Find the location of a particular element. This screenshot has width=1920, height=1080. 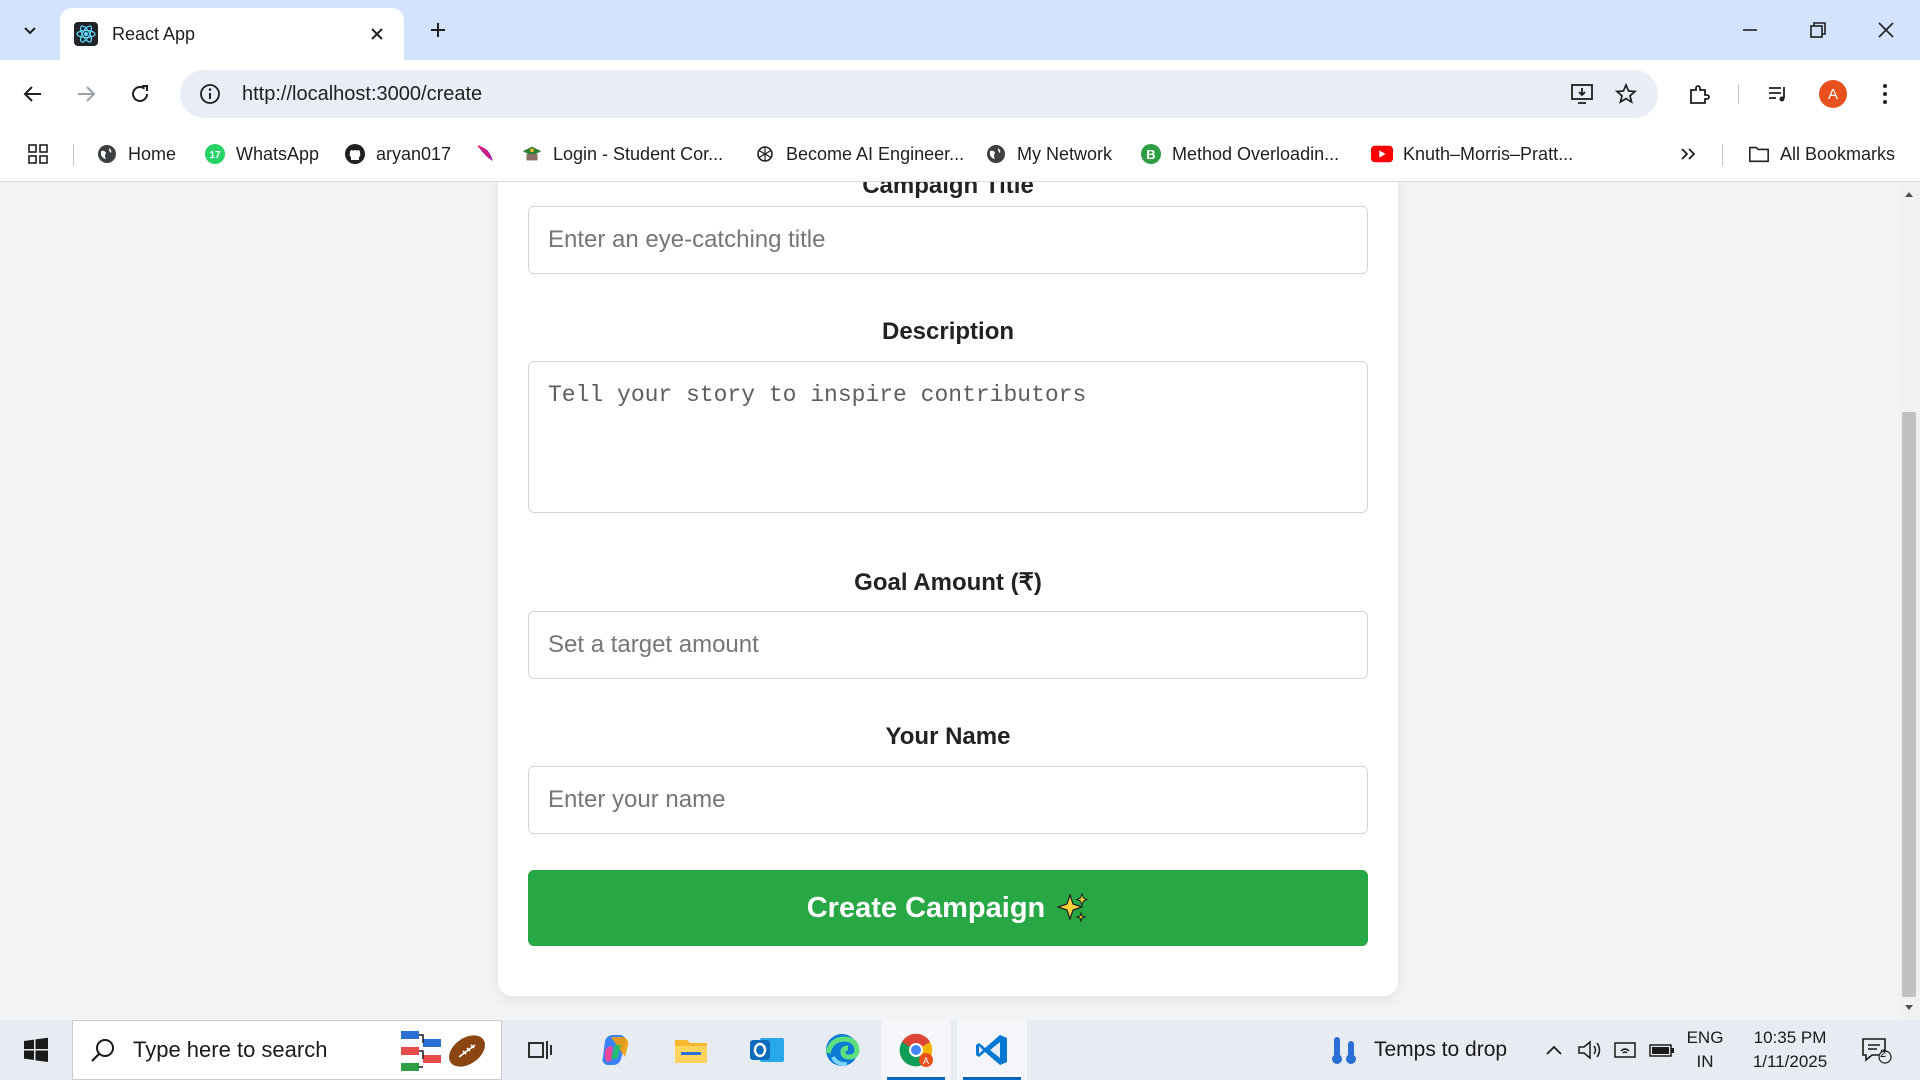

close-window-button is located at coordinates (1886, 30).